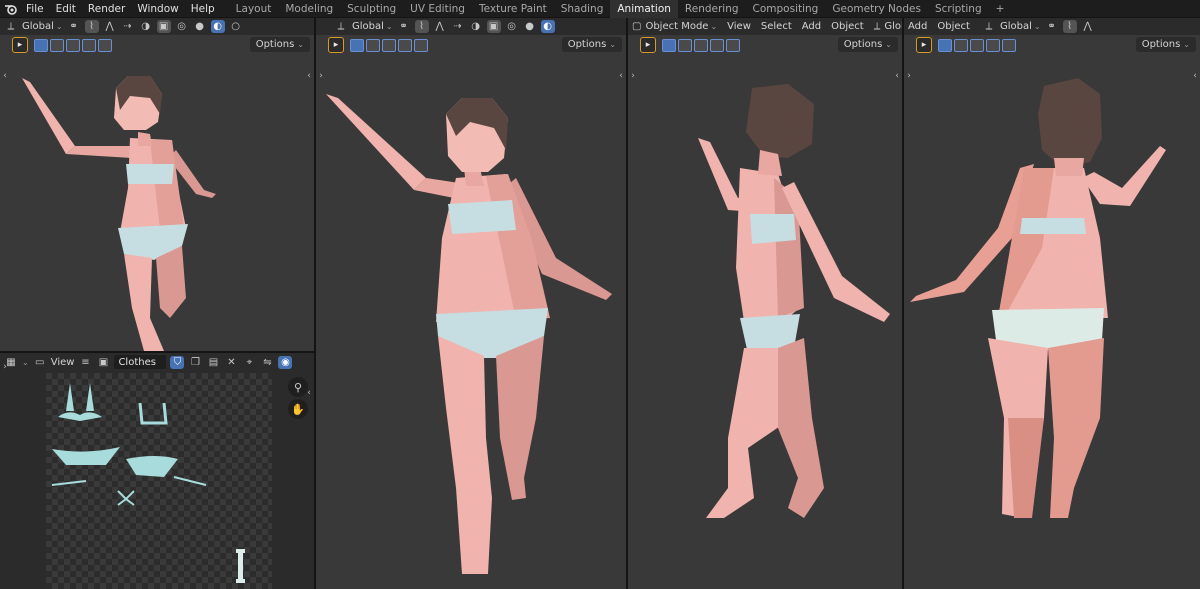 The image size is (1200, 589). What do you see at coordinates (106, 9) in the screenshot?
I see `menu-render: Render` at bounding box center [106, 9].